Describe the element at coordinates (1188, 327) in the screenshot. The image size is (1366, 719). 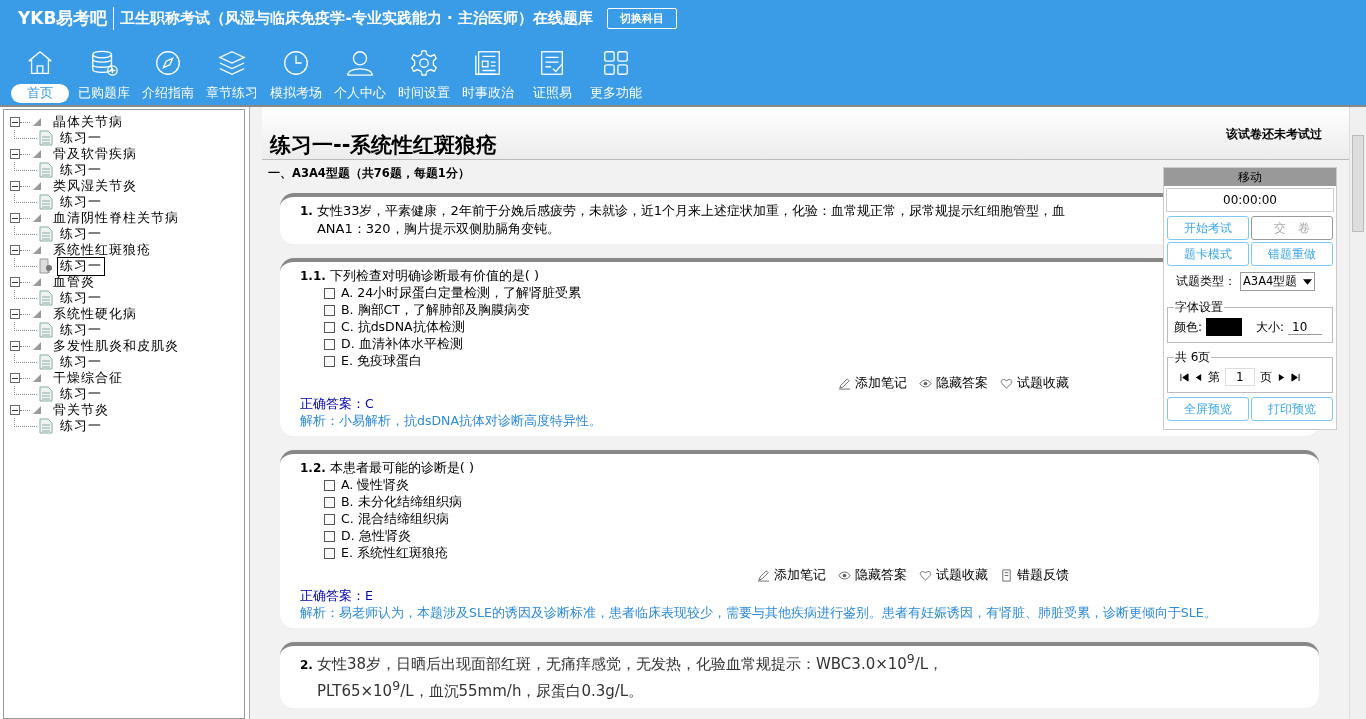
I see `color-label: 颜色:` at that location.